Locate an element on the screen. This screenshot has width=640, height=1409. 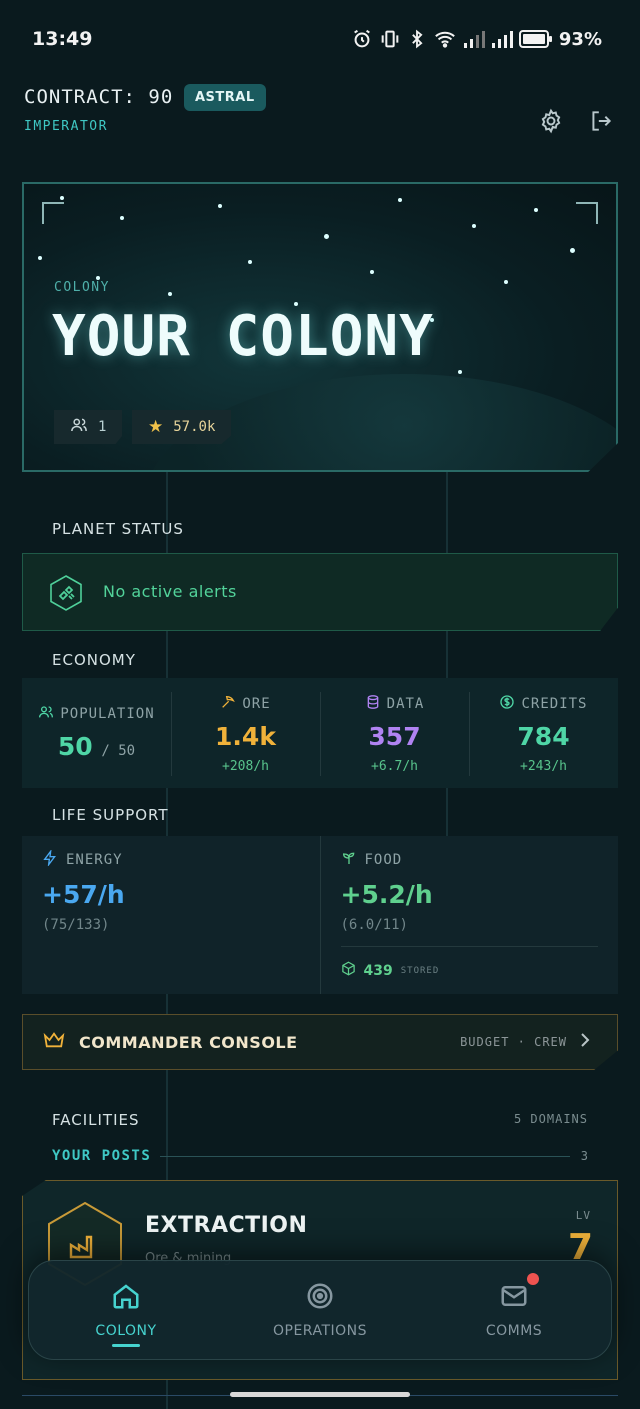
food-value: +5.2/h is located at coordinates (386, 894).